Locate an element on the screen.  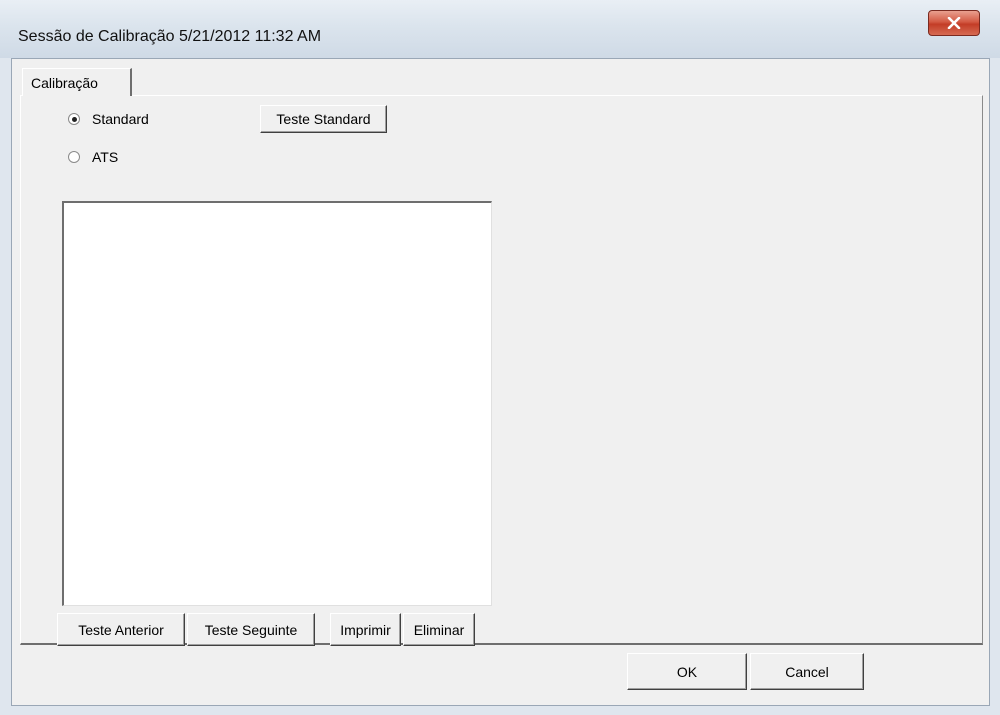
next-test-button: Teste Seguinte is located at coordinates (251, 629).